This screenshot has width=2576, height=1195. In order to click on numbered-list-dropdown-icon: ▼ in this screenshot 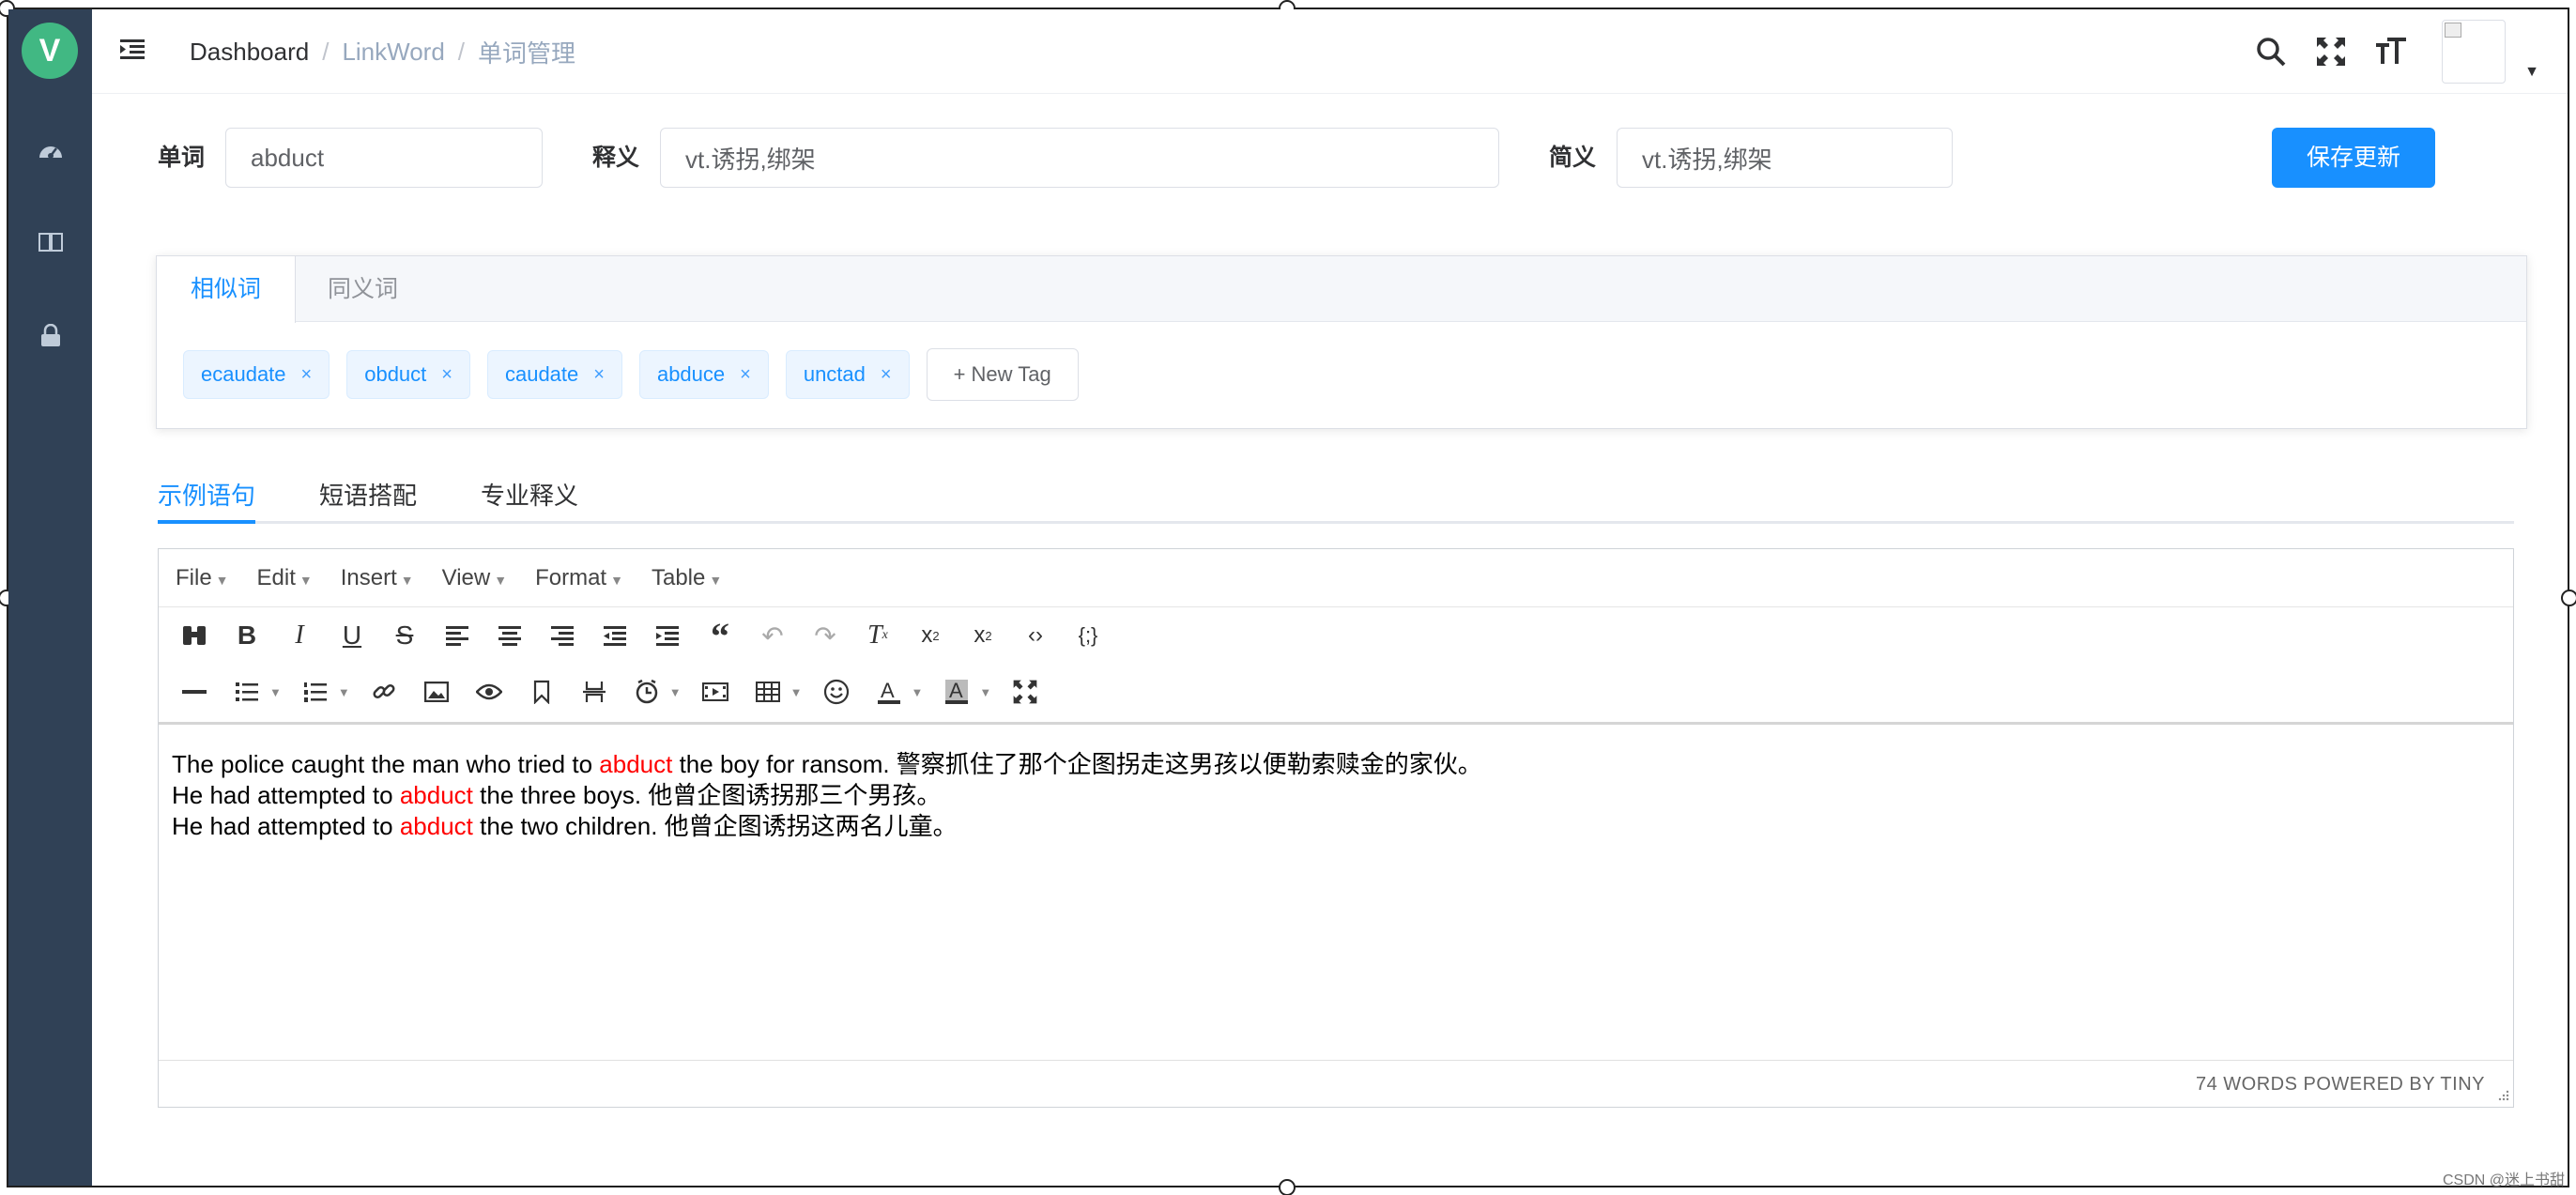, I will do `click(344, 692)`.